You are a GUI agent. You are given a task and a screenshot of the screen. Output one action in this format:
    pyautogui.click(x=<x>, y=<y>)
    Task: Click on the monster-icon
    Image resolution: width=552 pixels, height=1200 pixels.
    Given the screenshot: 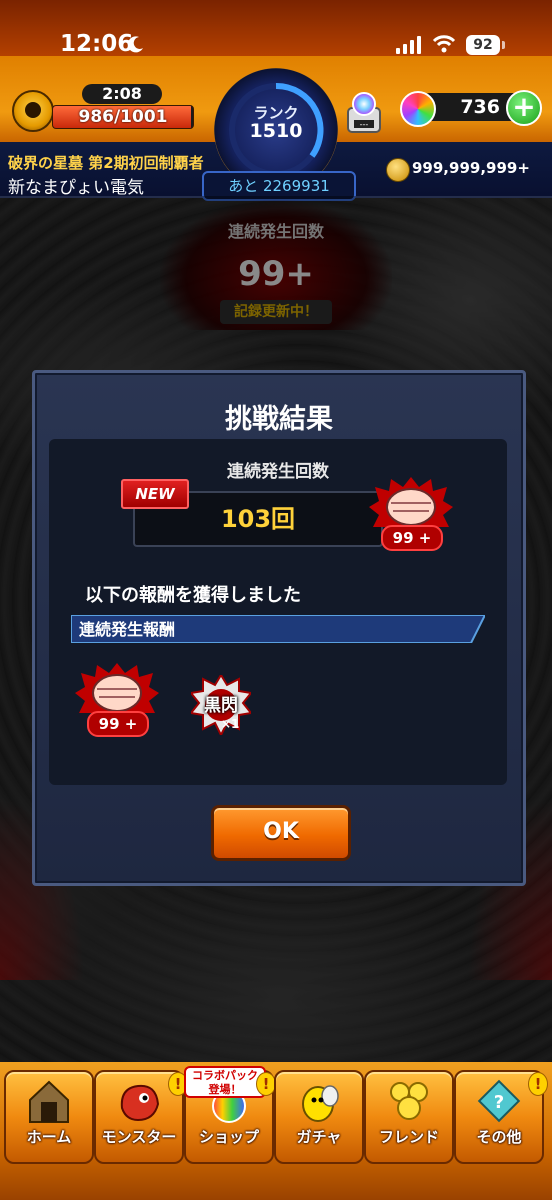 What is the action you would take?
    pyautogui.click(x=140, y=1103)
    